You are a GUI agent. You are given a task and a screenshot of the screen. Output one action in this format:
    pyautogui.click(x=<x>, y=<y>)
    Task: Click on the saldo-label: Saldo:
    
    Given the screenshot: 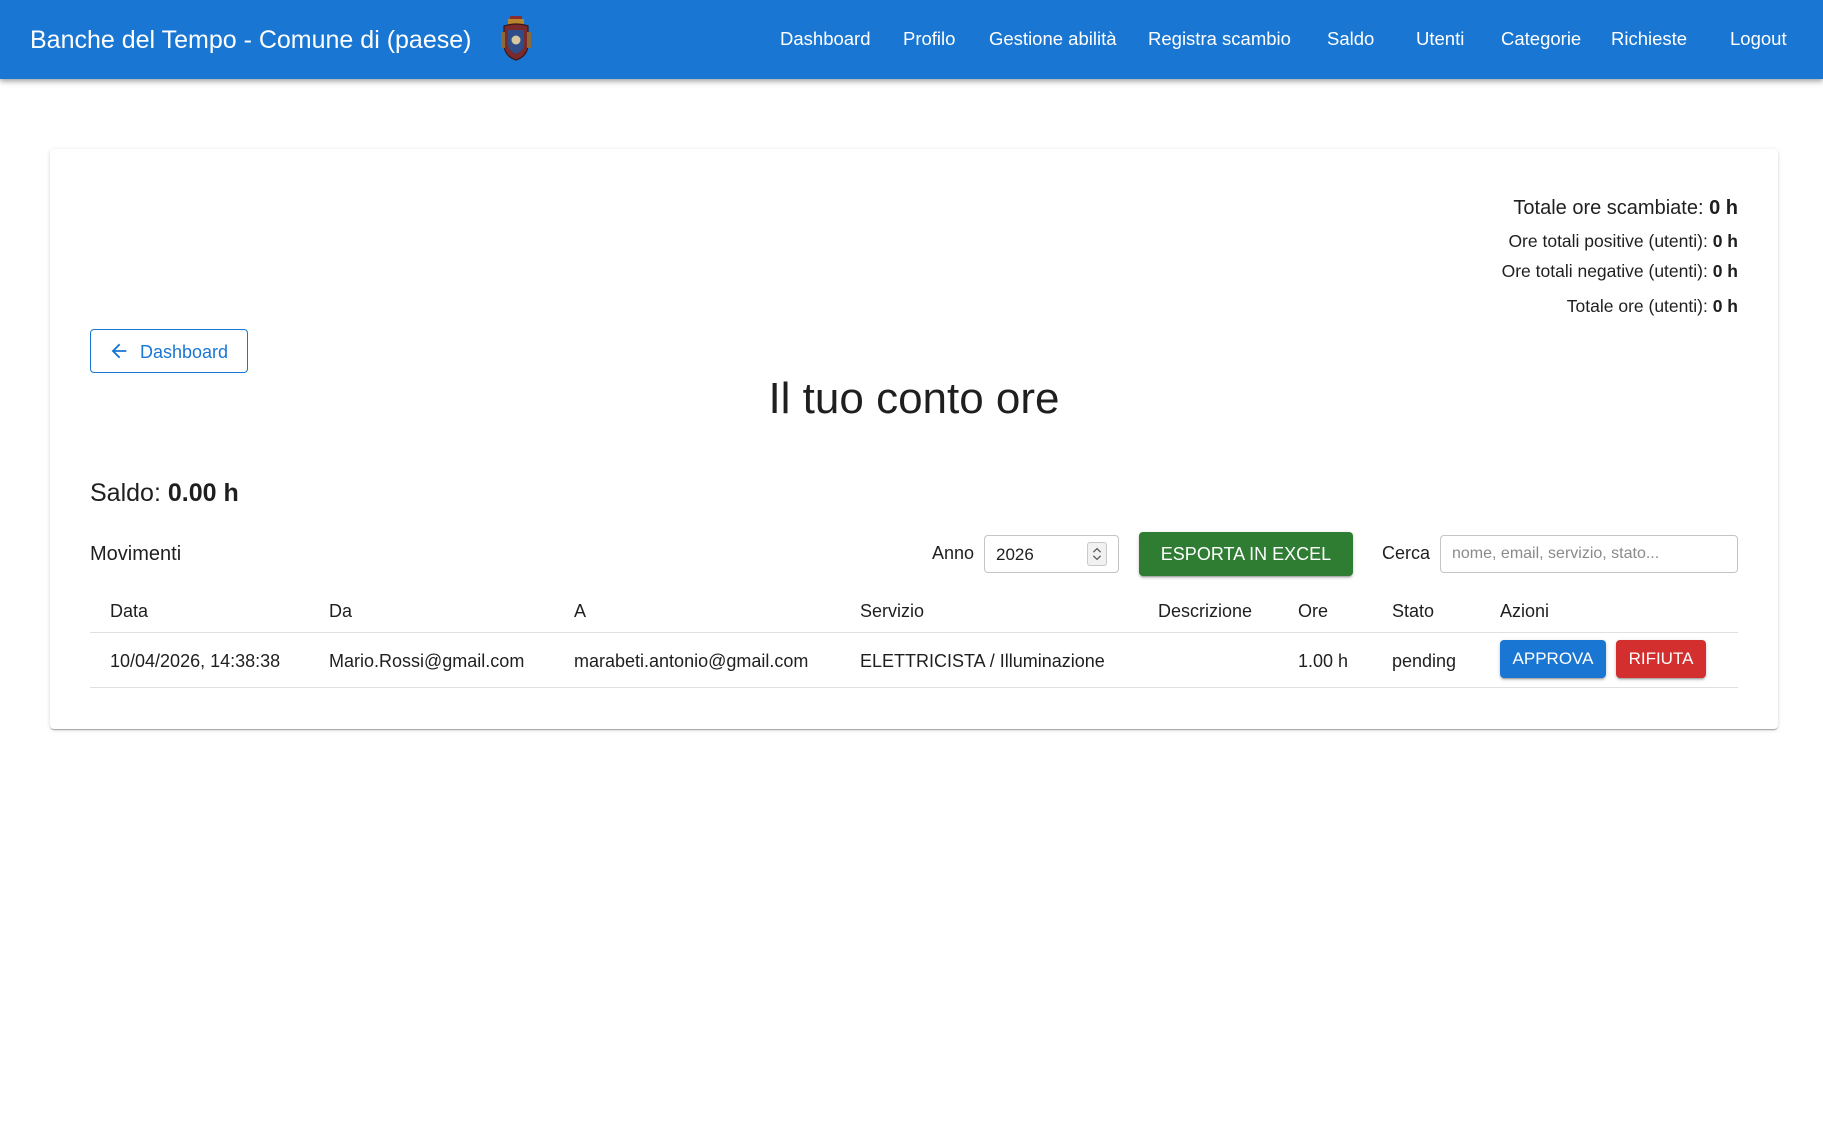 What is the action you would take?
    pyautogui.click(x=125, y=493)
    